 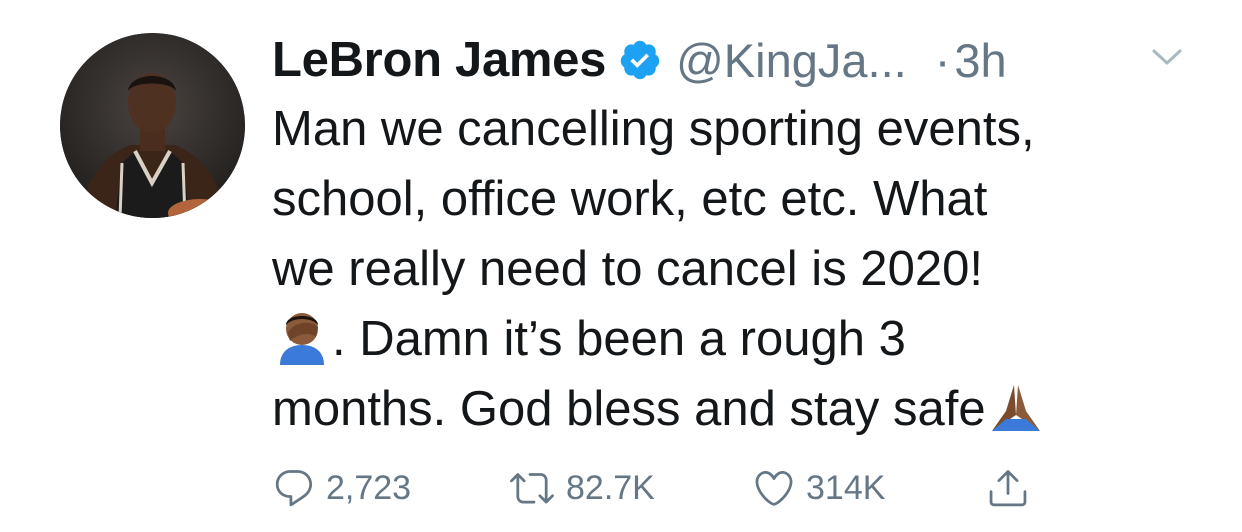 I want to click on tweet-text-line-with-emoji: . Damn it’s been a rough 3, so click(x=737, y=339).